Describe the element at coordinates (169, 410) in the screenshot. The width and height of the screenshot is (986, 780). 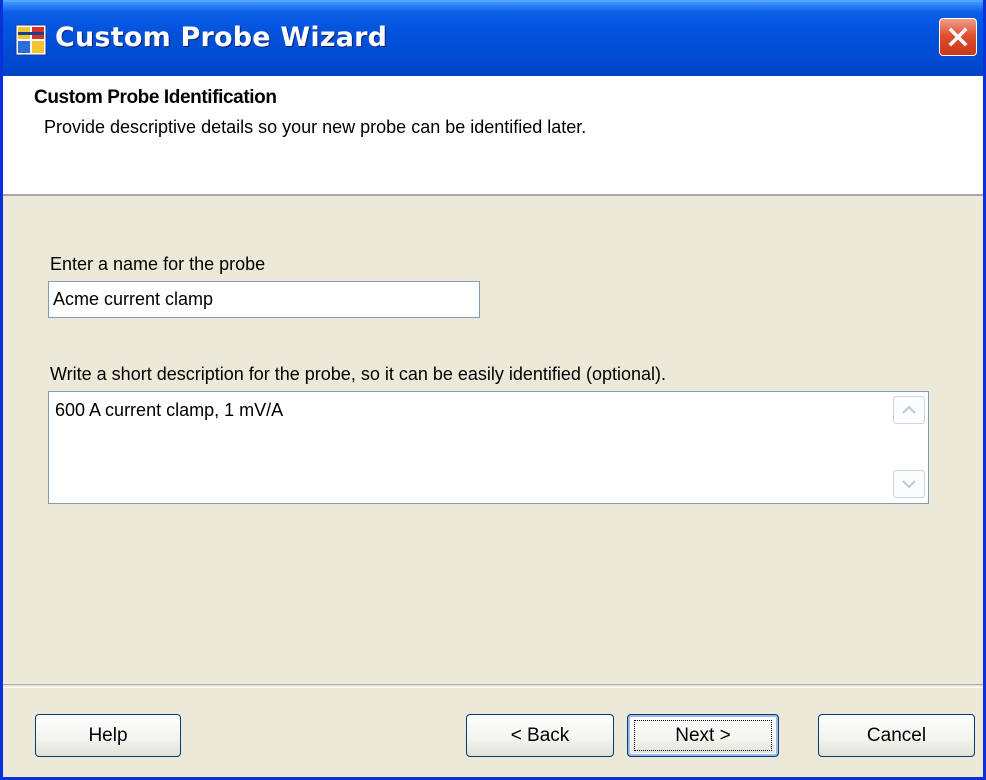
I see `probe-description-text: 600 A current clamp, 1 mV/A` at that location.